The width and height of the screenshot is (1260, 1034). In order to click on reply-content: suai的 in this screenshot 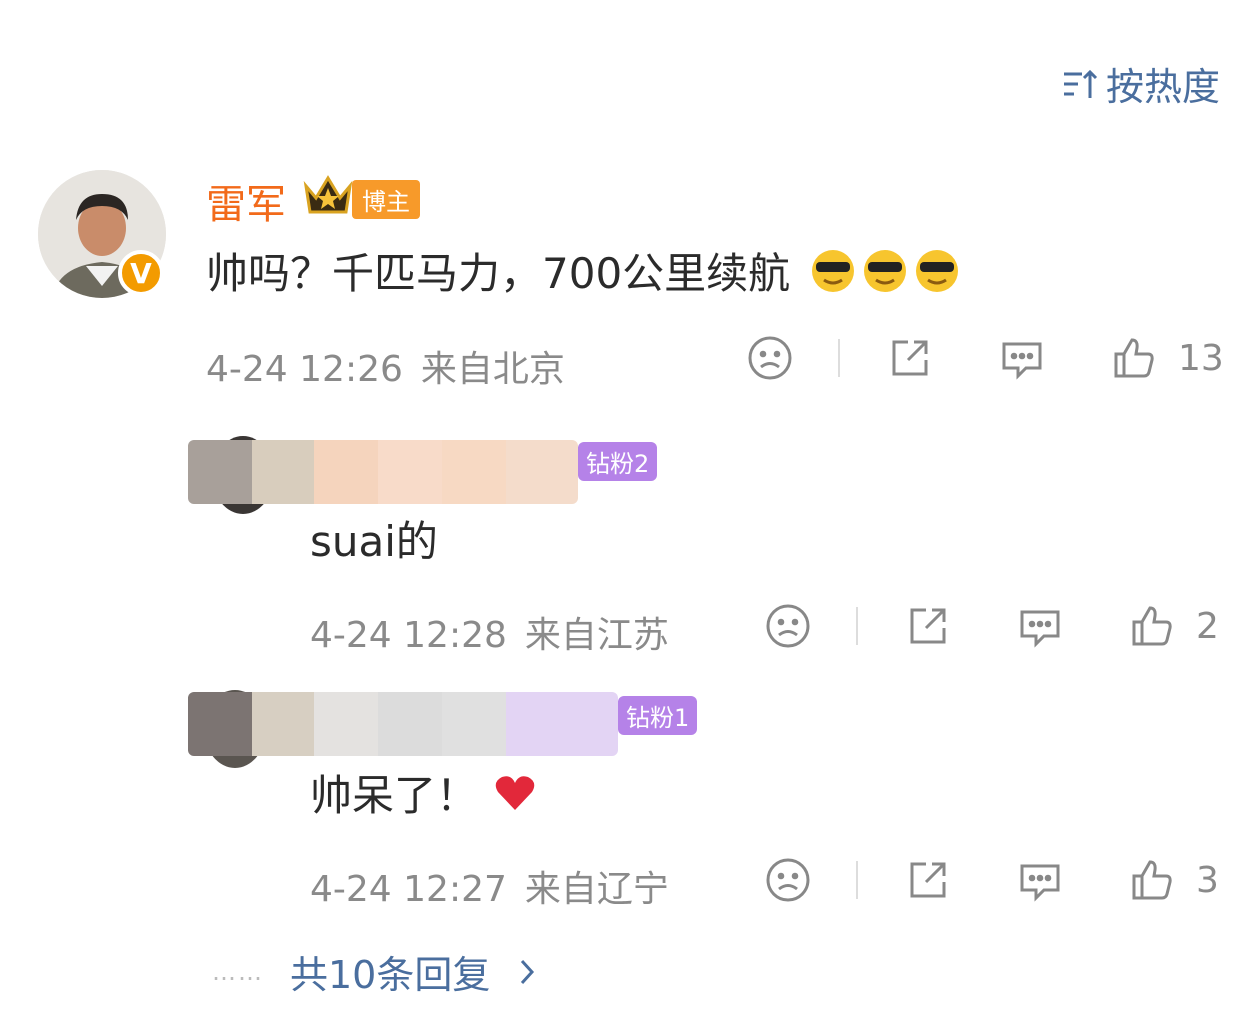, I will do `click(374, 541)`.